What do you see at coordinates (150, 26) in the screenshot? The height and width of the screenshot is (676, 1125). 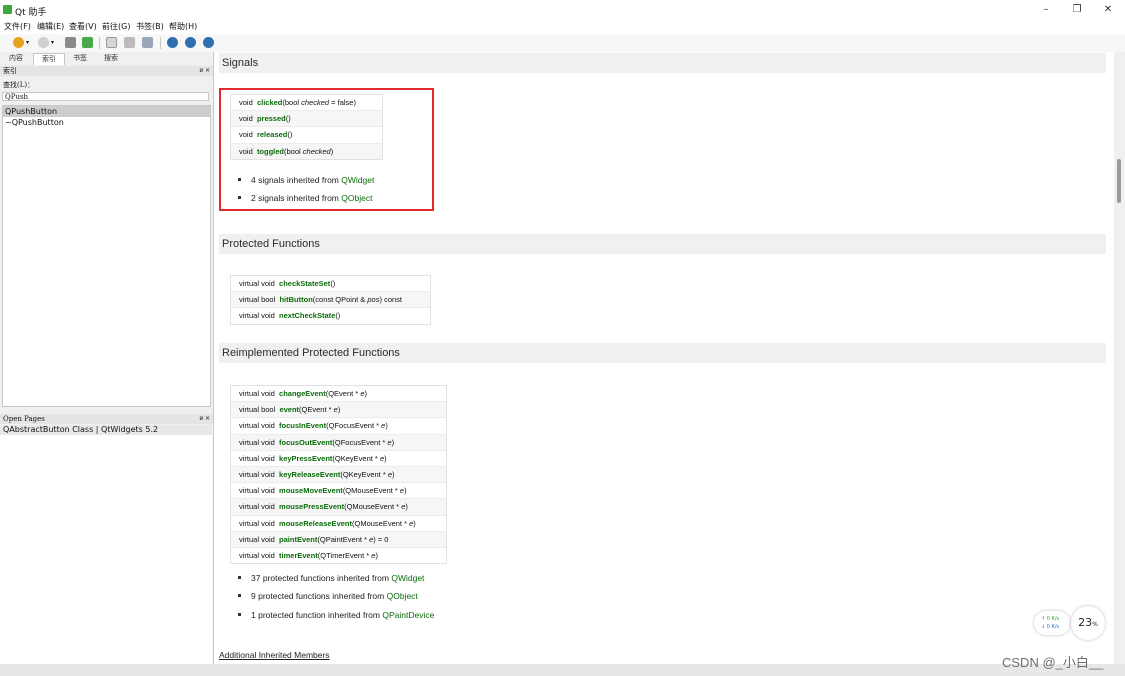 I see `menu-bookmarks: 书签(B)` at bounding box center [150, 26].